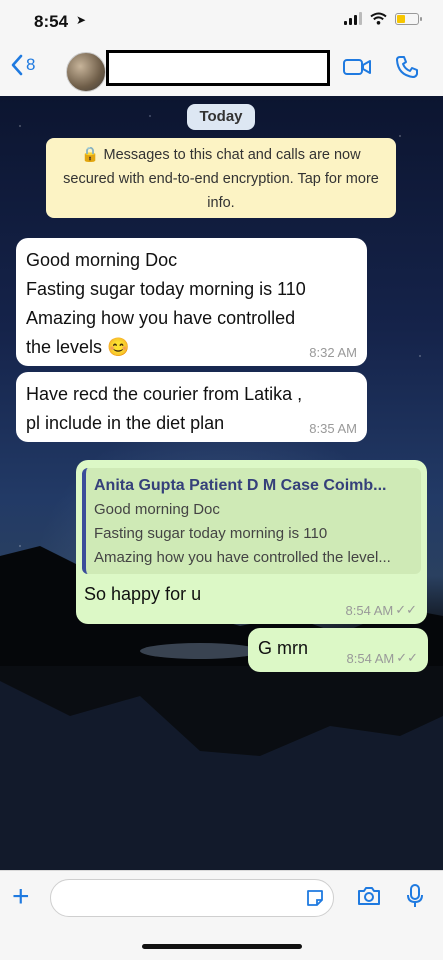 This screenshot has height=960, width=443. What do you see at coordinates (157, 509) in the screenshot?
I see `quoted-line: Good morning Doc` at bounding box center [157, 509].